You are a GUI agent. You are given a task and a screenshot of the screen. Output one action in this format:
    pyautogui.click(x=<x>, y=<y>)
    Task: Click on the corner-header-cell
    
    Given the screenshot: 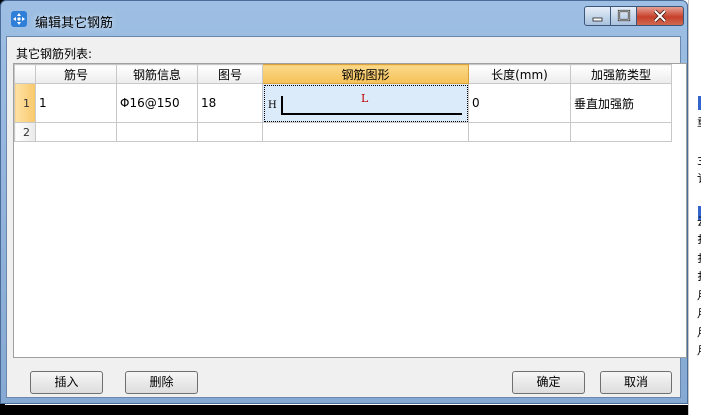 What is the action you would take?
    pyautogui.click(x=25, y=74)
    